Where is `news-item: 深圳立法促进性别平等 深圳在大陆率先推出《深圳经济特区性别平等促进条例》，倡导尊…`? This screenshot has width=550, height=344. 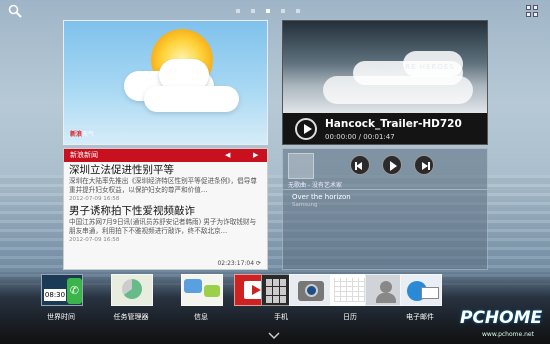
news-item: 深圳立法促进性别平等 深圳在大陆率先推出《深圳经济特区性别平等促进条例》，倡导尊… is located at coordinates (165, 182).